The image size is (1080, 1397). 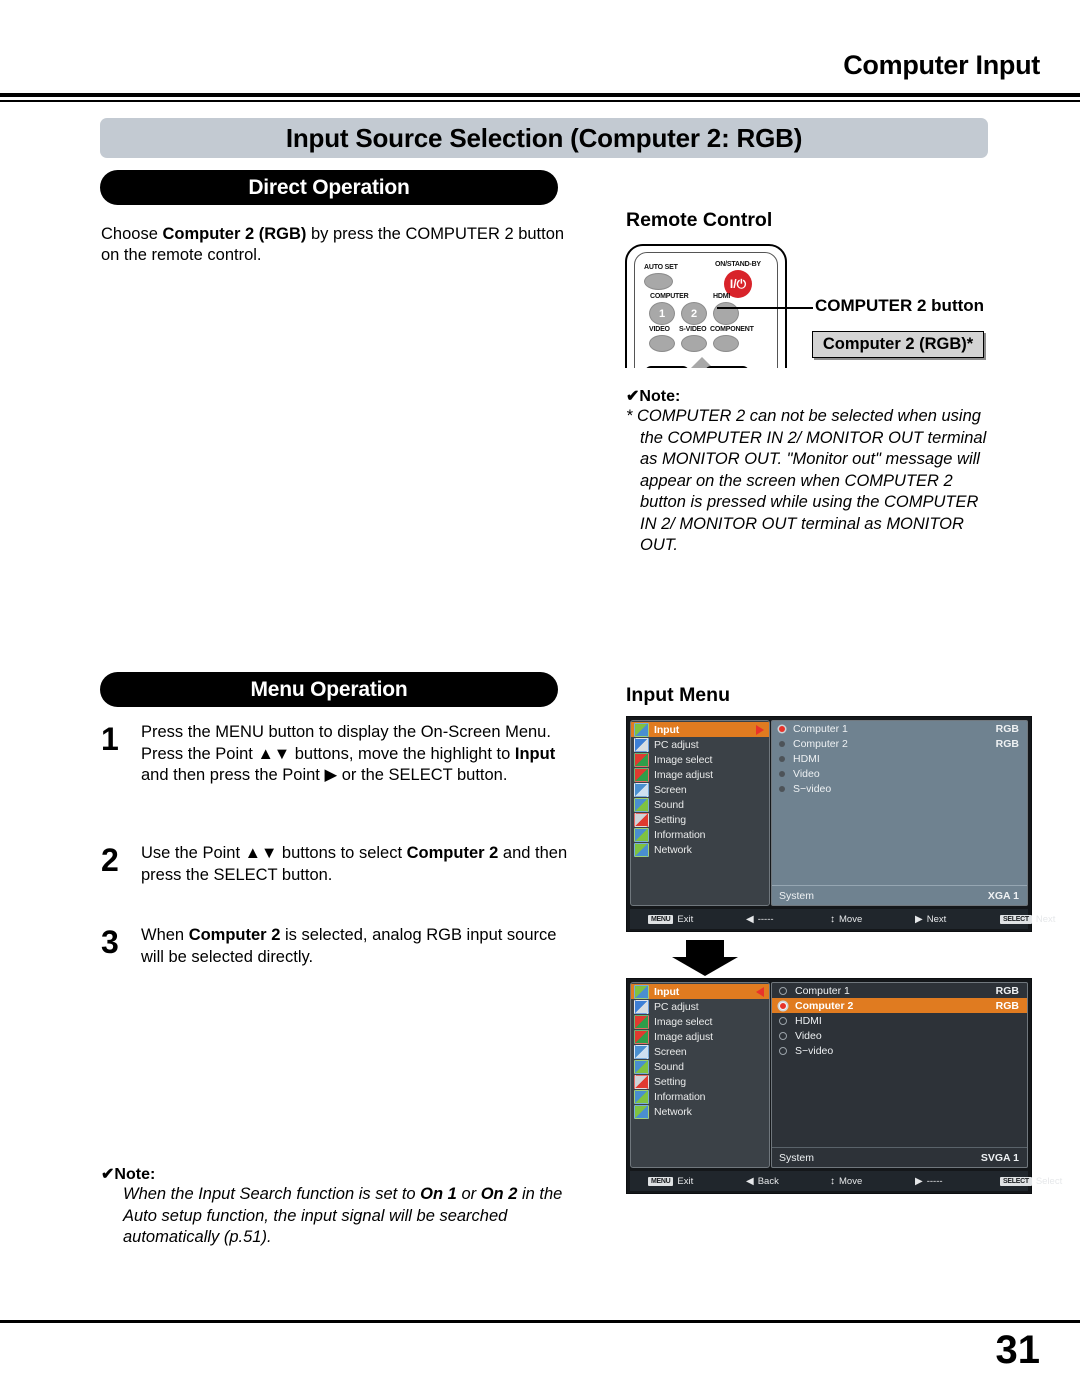 I want to click on osd-sidebar-item-label: Image adjust, so click(x=683, y=774).